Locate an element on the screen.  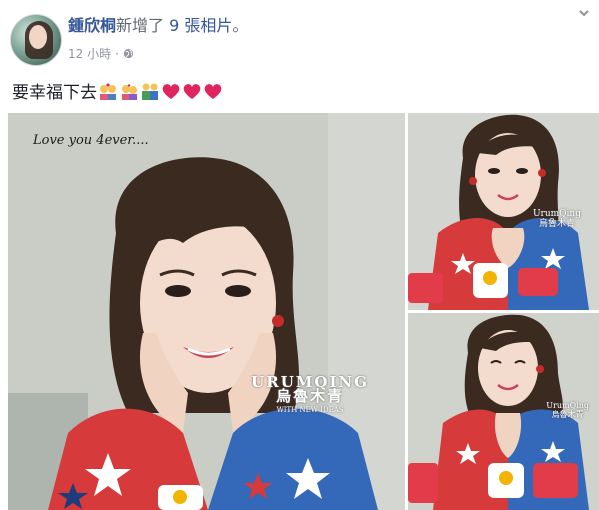
options-chevron-icon is located at coordinates (584, 13).